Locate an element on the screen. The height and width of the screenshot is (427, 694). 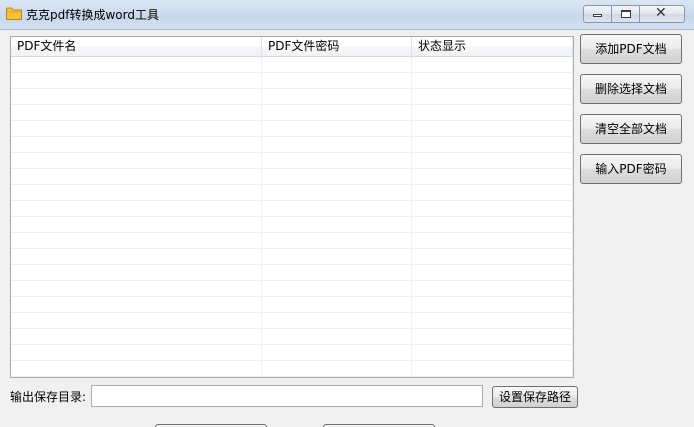
add-pdf-button: 添加PDF文档 is located at coordinates (631, 49).